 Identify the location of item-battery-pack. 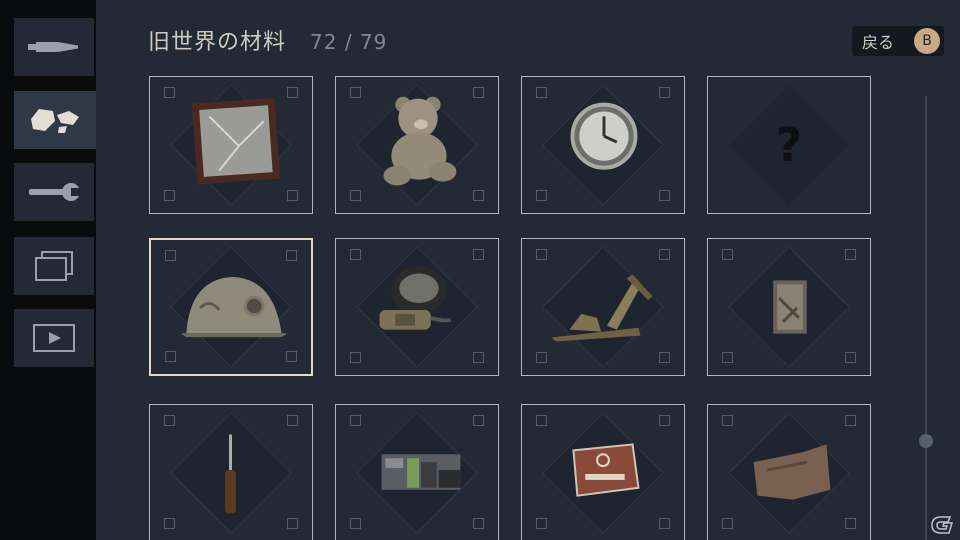
(417, 472).